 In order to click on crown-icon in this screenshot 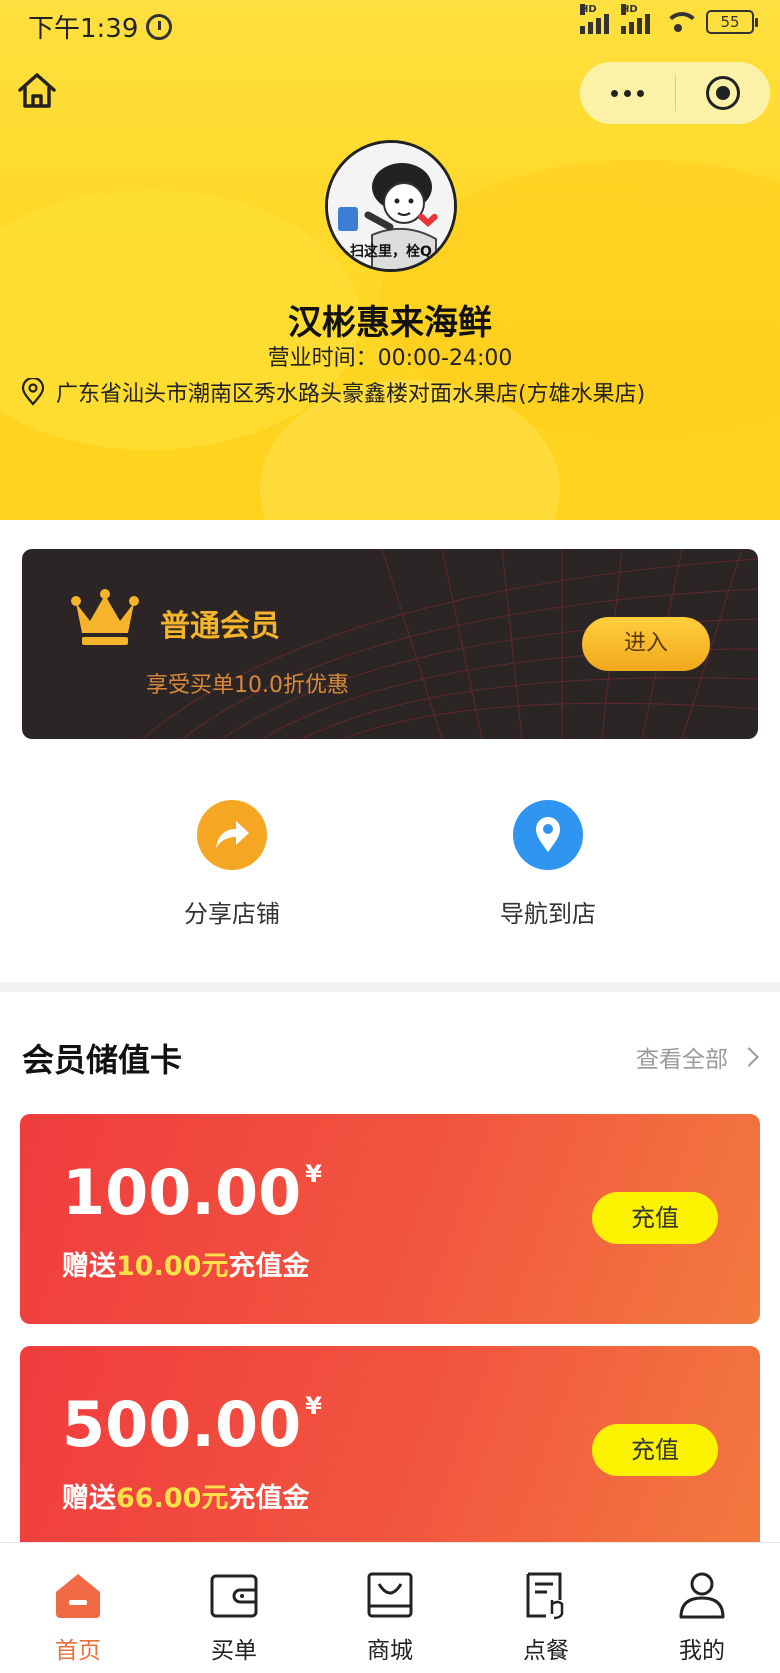, I will do `click(105, 617)`.